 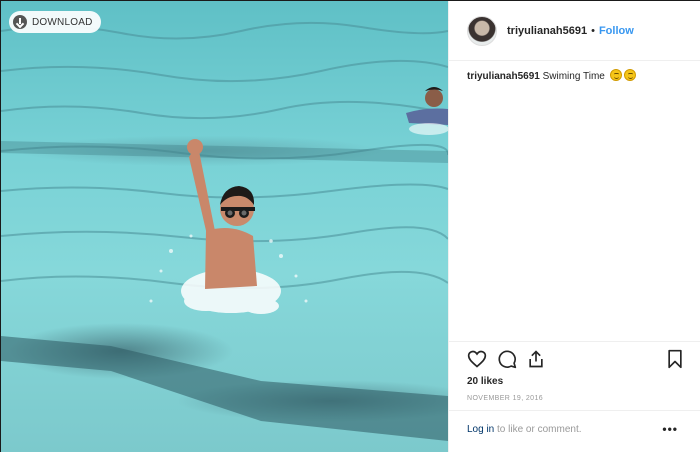 What do you see at coordinates (507, 359) in the screenshot?
I see `comment-icon` at bounding box center [507, 359].